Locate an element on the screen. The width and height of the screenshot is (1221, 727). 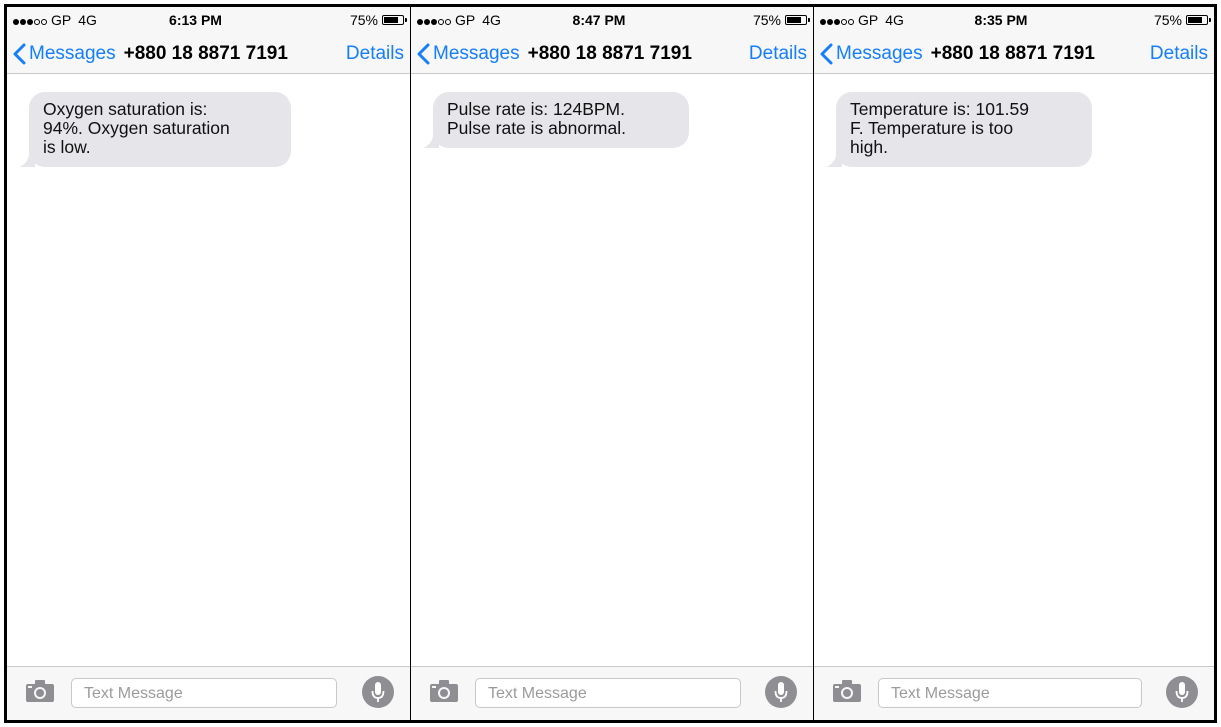
status-bar: GP 4G 8:47 PM 75% is located at coordinates (612, 21).